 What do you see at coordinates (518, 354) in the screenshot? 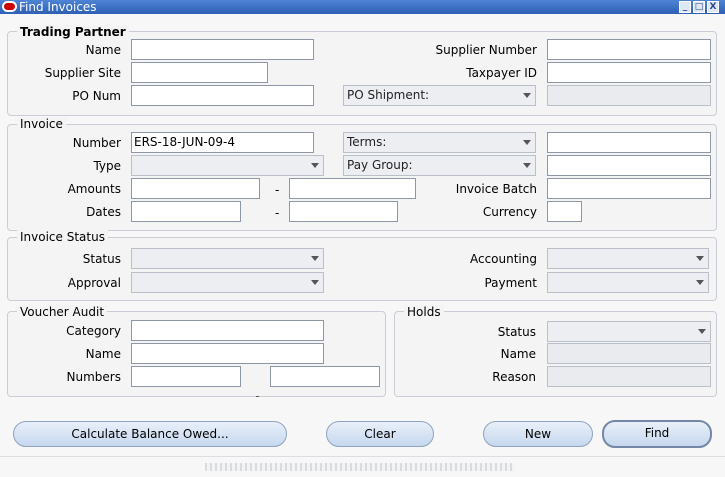
I see `hold-name-label: Name` at bounding box center [518, 354].